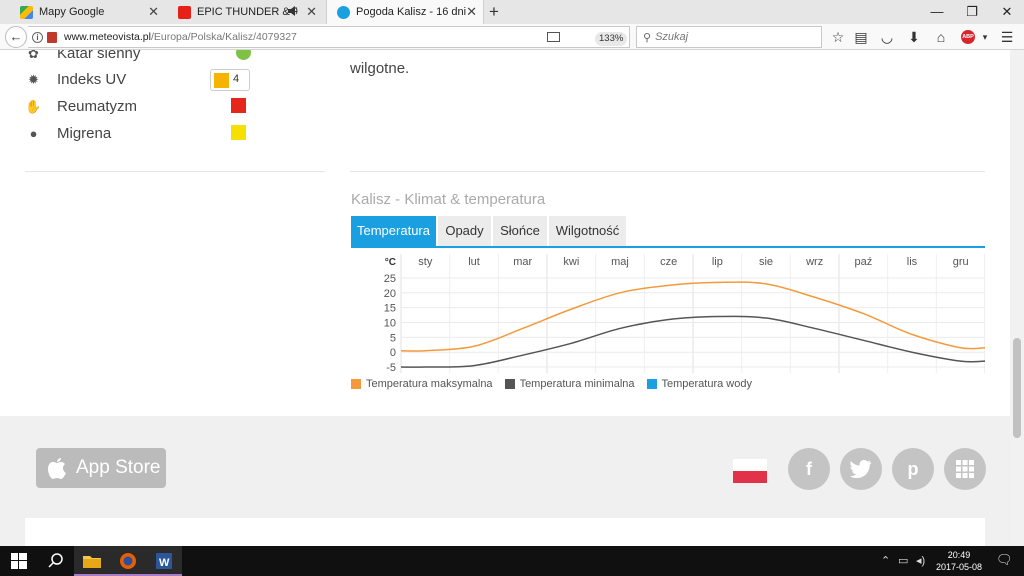 Image resolution: width=1024 pixels, height=576 pixels. I want to click on windows-taskbar: W ⌃ ▭ ◂) 20:49 2017-05-08 🗨, so click(512, 561).